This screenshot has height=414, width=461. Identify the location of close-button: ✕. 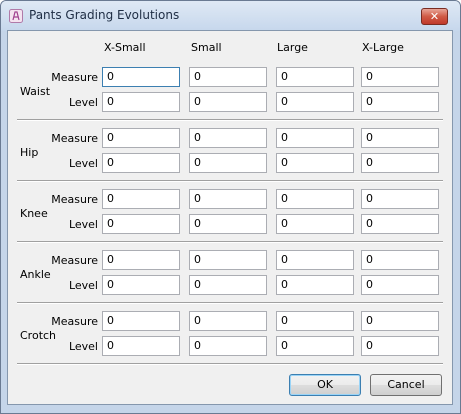
(434, 16).